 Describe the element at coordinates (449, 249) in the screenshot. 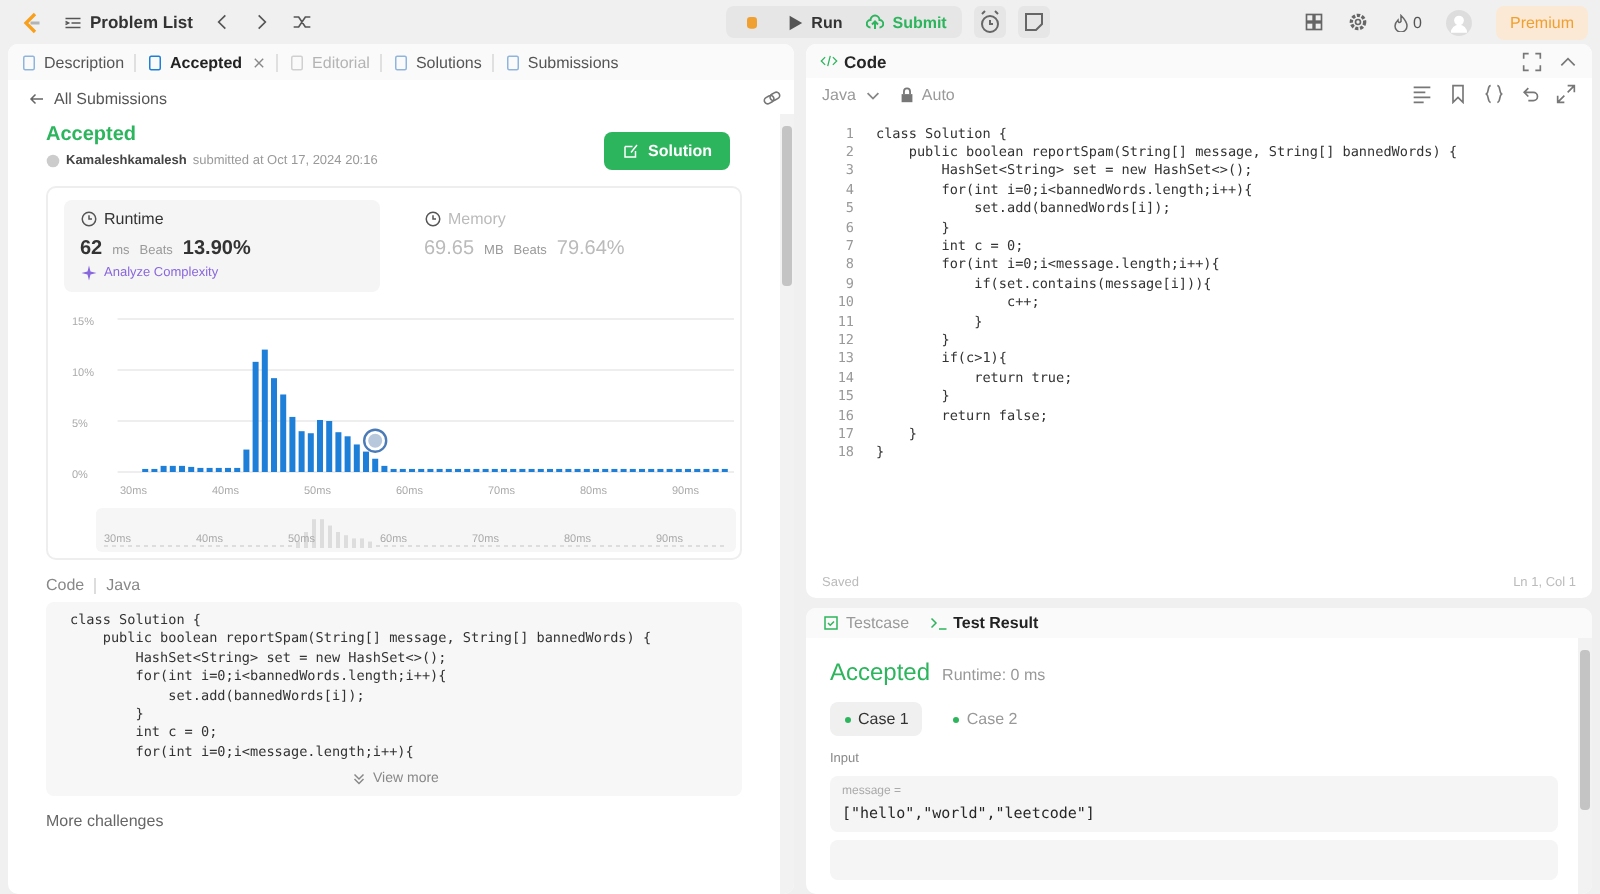

I see `stat-value: 69.65` at that location.